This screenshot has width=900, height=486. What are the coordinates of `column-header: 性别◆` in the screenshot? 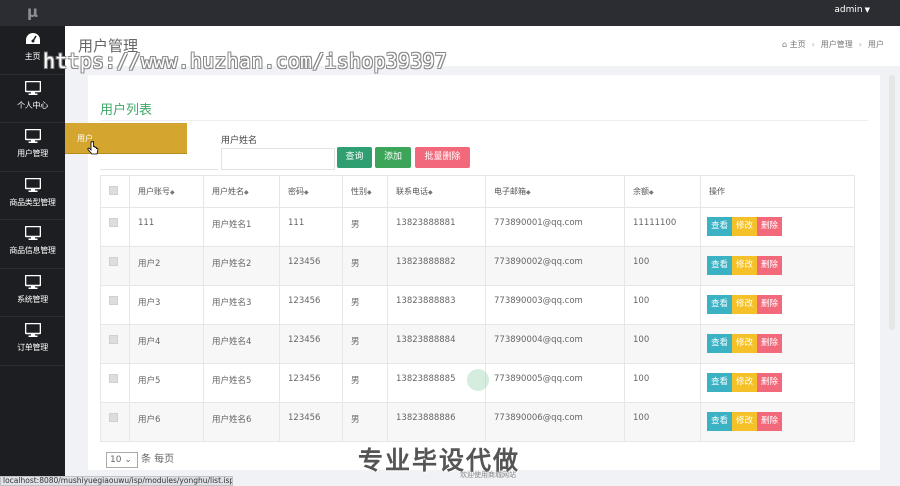 It's located at (365, 191).